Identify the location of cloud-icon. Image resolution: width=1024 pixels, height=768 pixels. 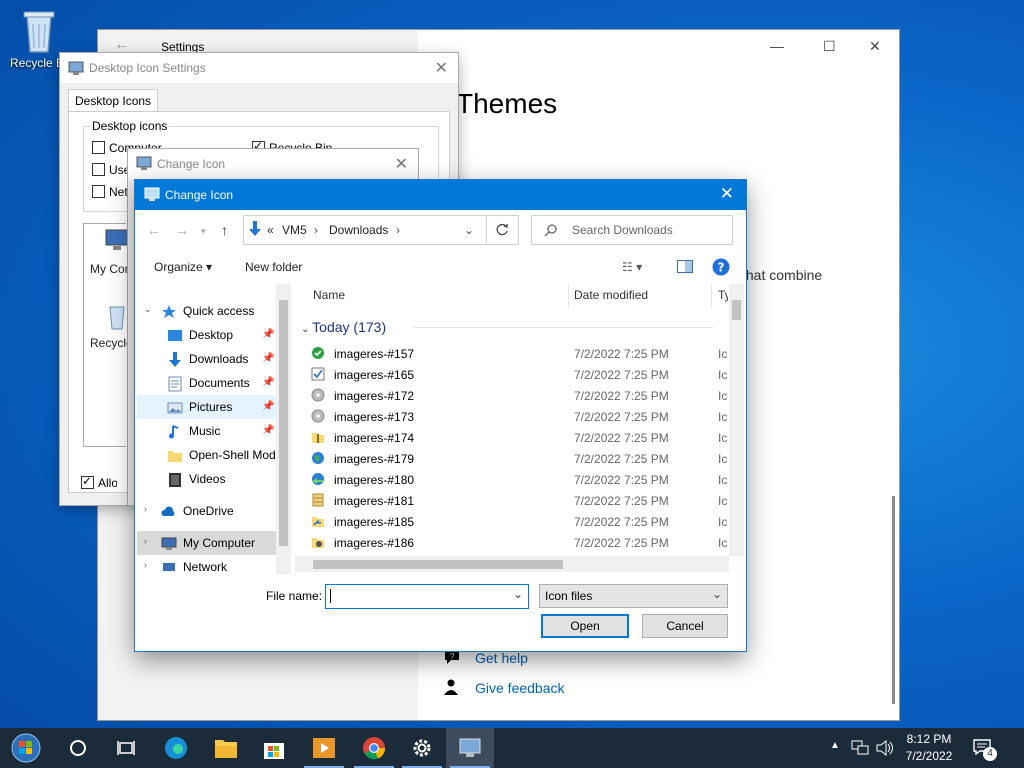
(168, 511).